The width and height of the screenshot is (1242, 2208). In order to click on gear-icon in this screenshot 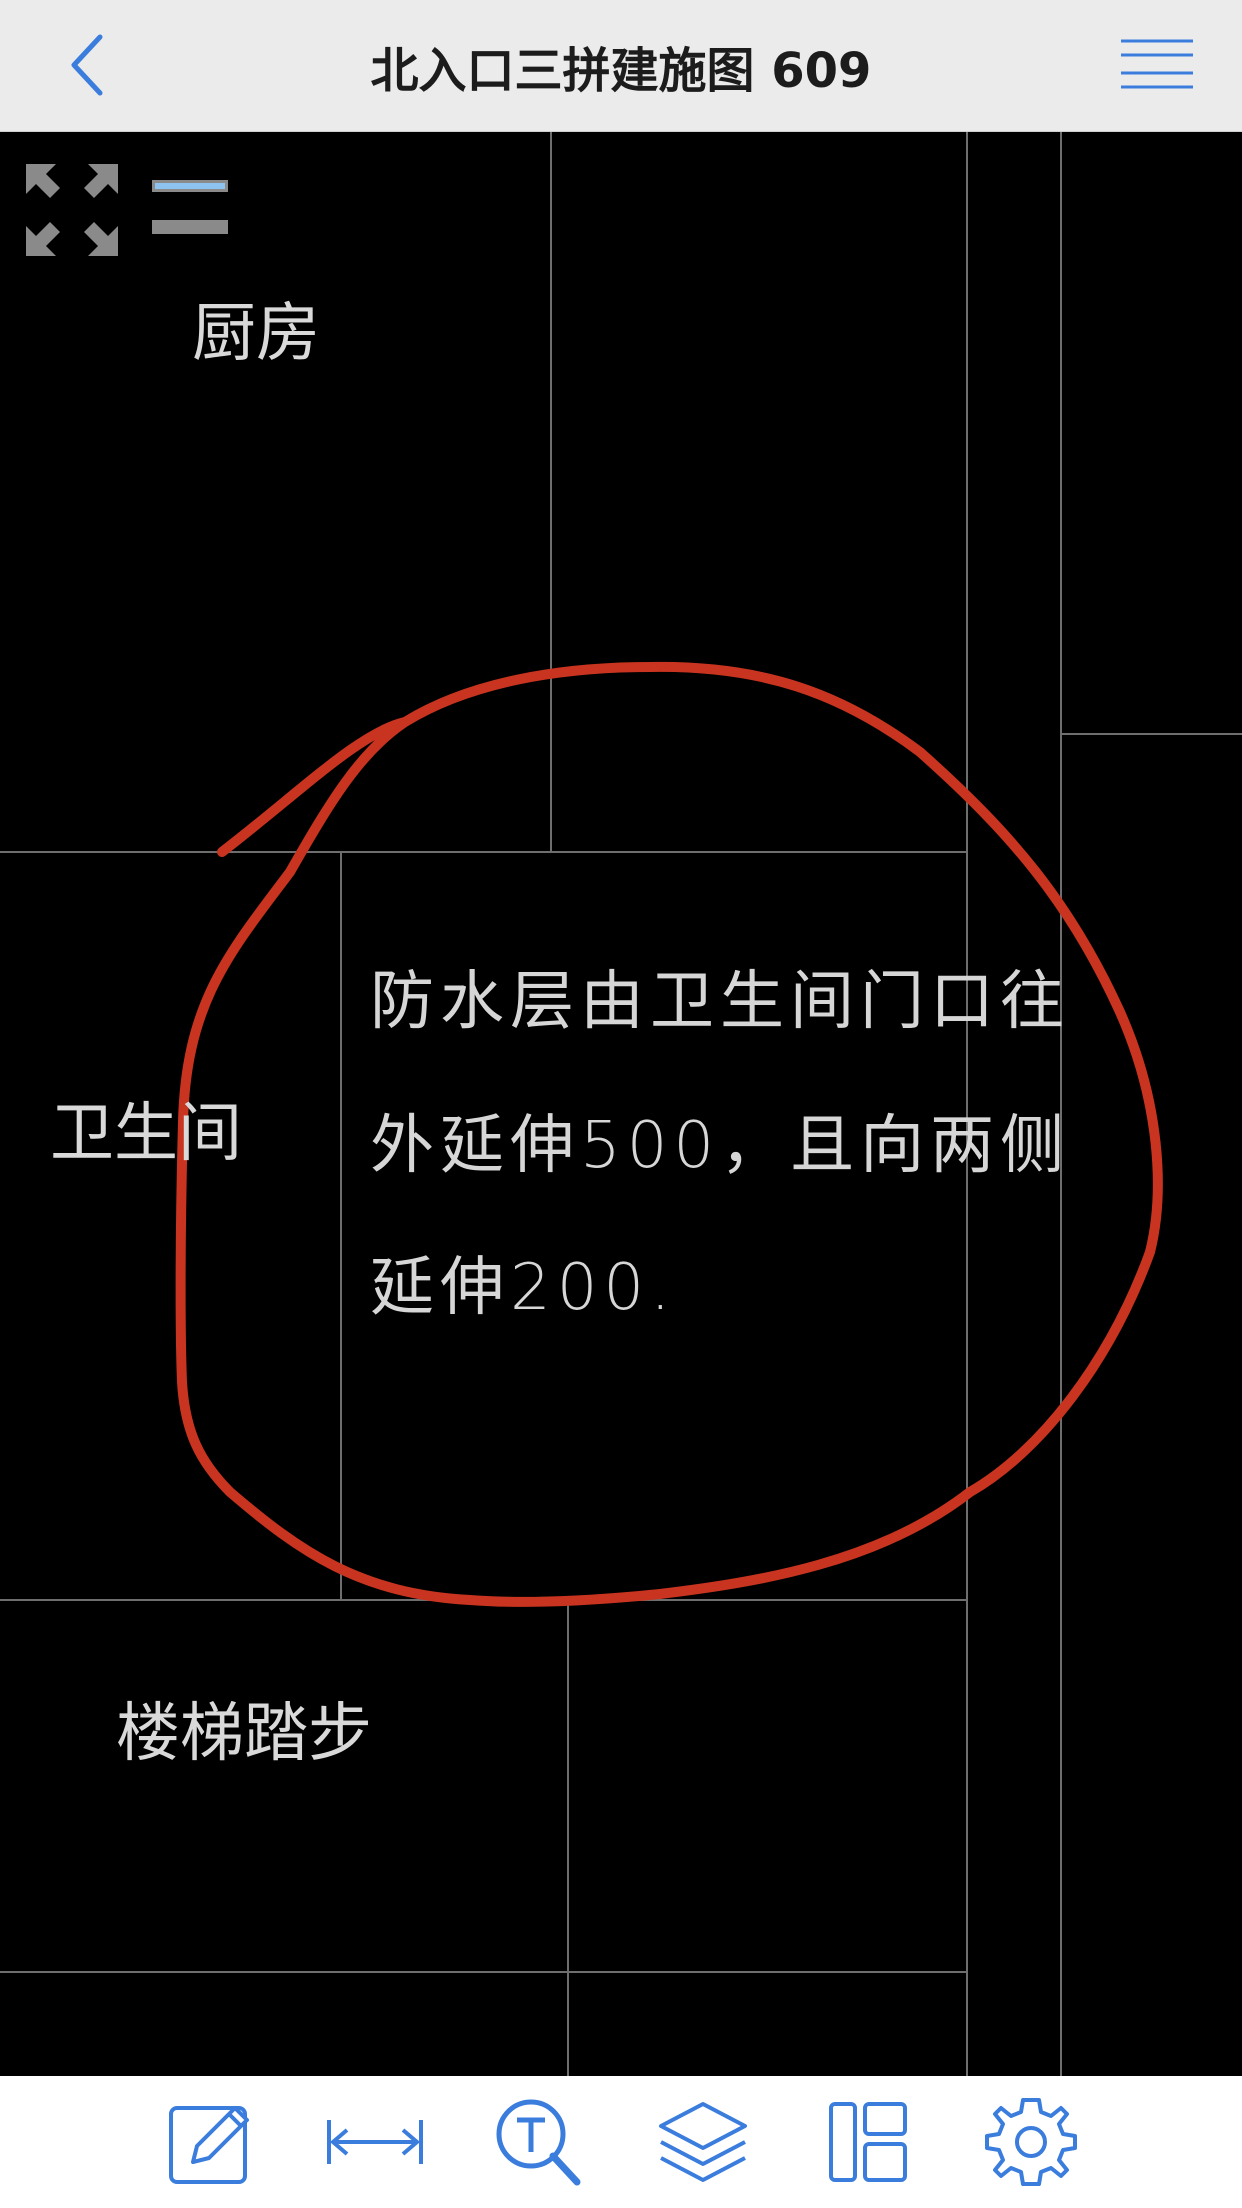, I will do `click(1031, 2142)`.